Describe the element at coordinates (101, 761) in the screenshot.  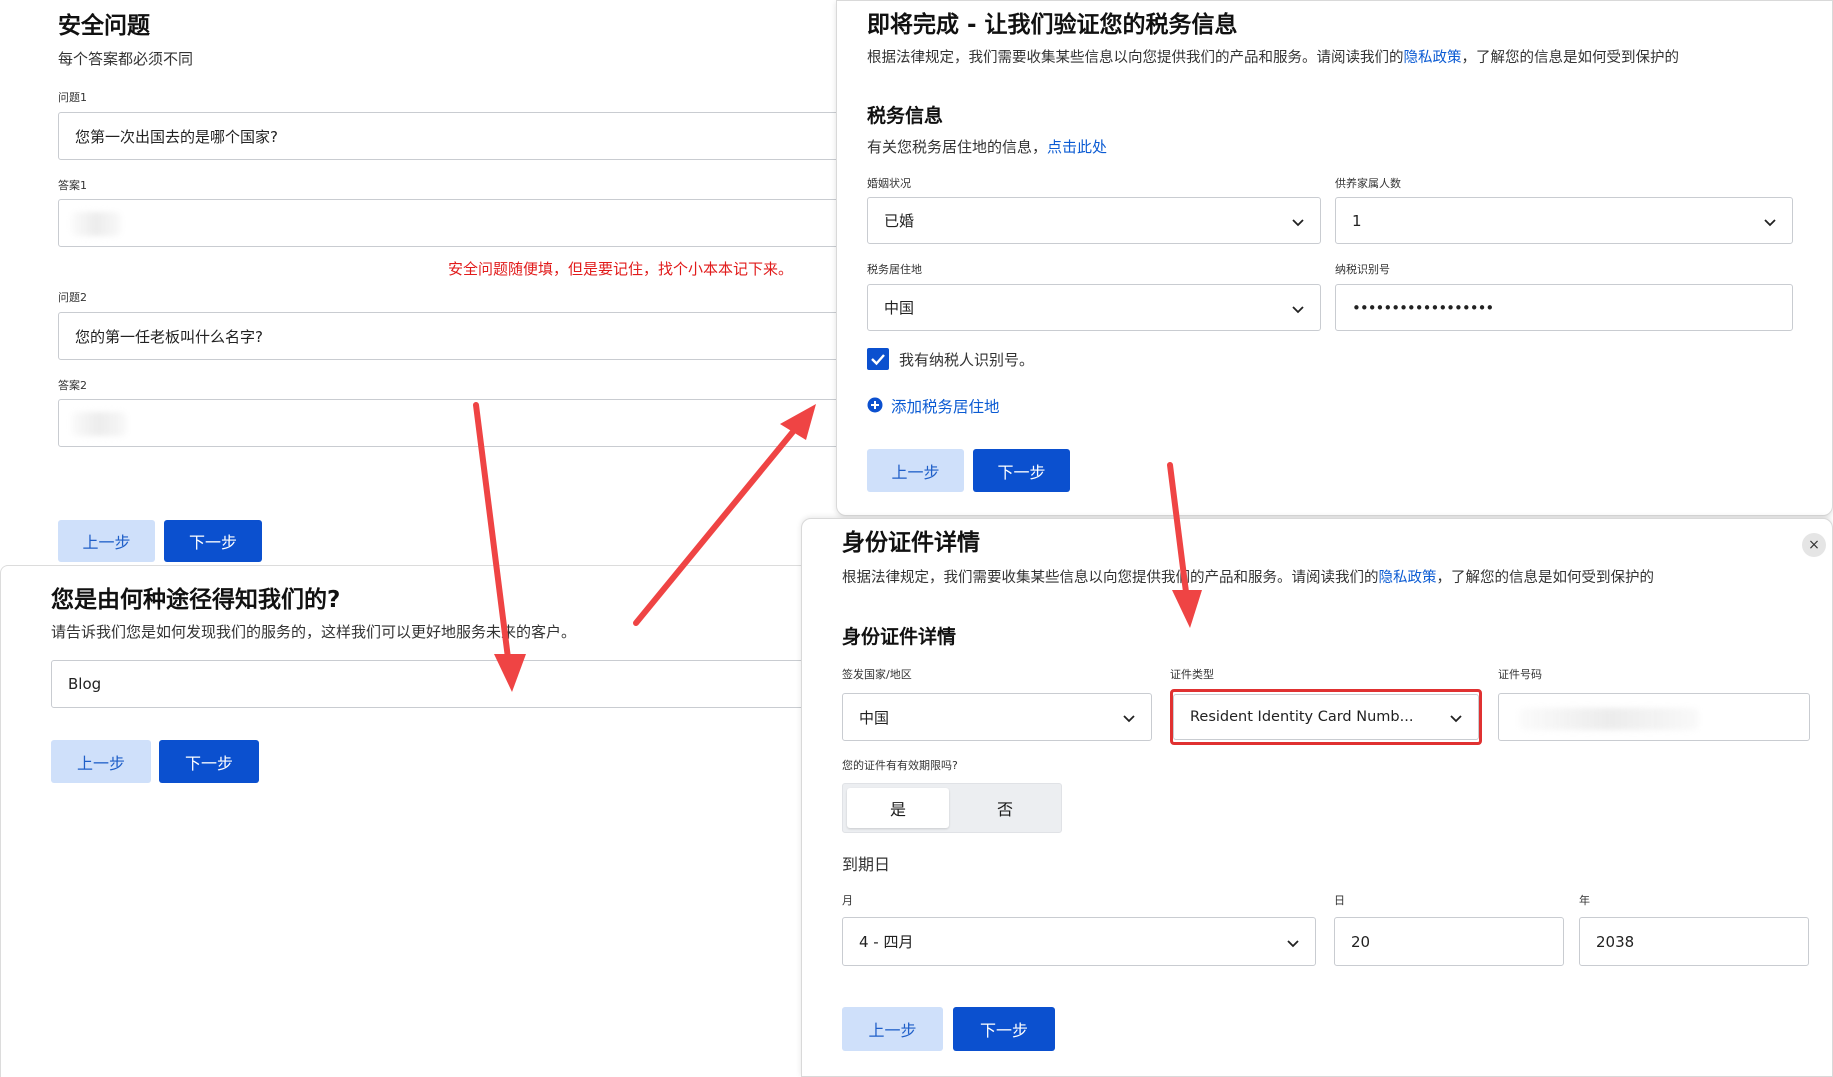
I see `source-prev-button: 上一步` at that location.